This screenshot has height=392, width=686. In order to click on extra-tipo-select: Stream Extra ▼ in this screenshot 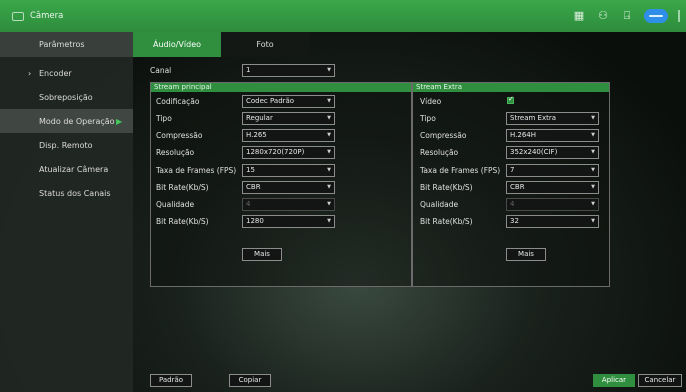, I will do `click(552, 118)`.